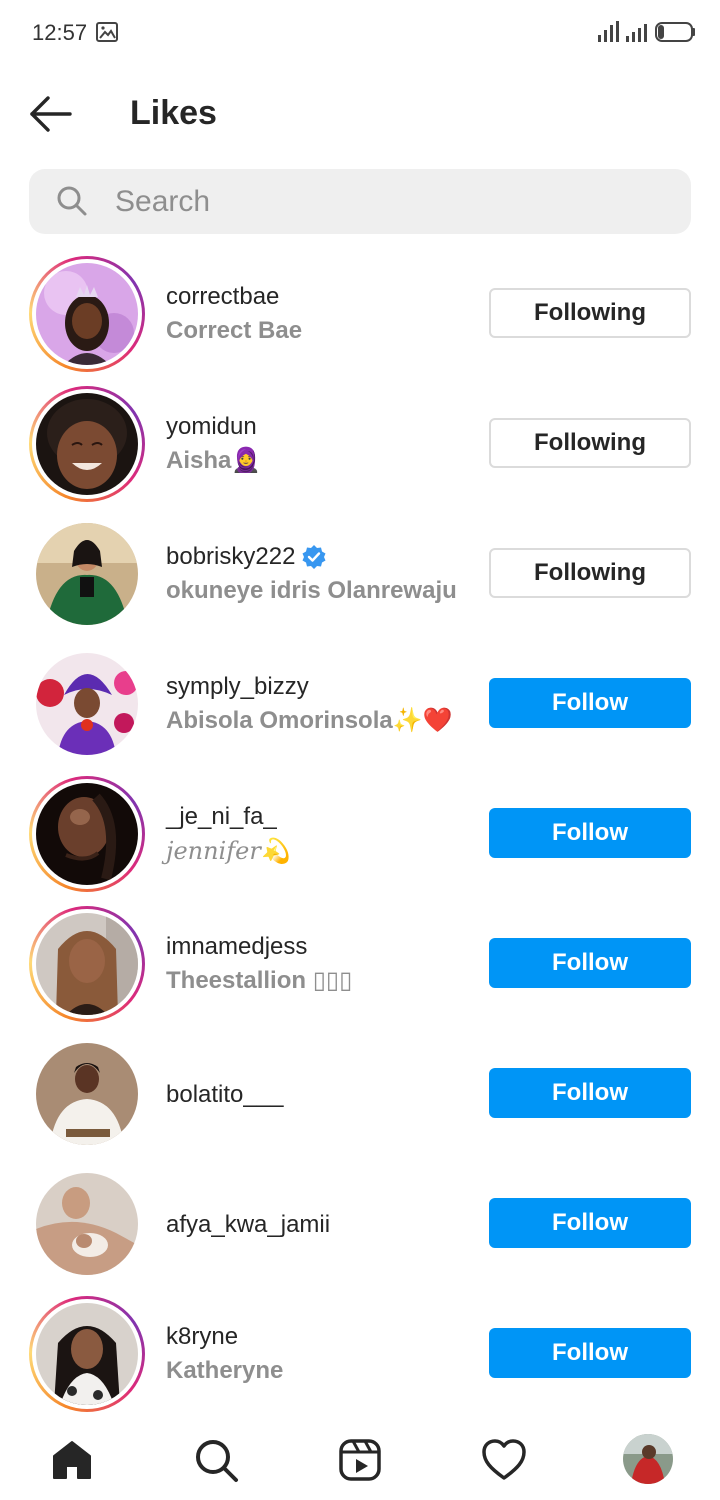 This screenshot has width=720, height=1500. I want to click on back-arrow-icon, so click(51, 114).